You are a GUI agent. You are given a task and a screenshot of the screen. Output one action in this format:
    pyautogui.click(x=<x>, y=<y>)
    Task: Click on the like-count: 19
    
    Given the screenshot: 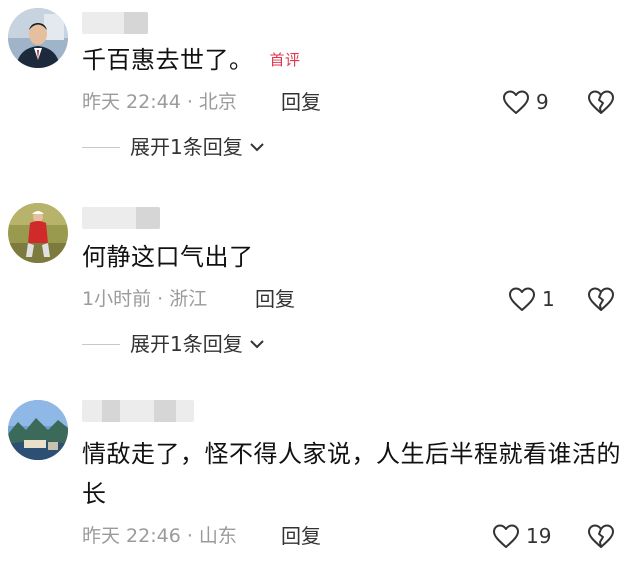 What is the action you would take?
    pyautogui.click(x=539, y=536)
    